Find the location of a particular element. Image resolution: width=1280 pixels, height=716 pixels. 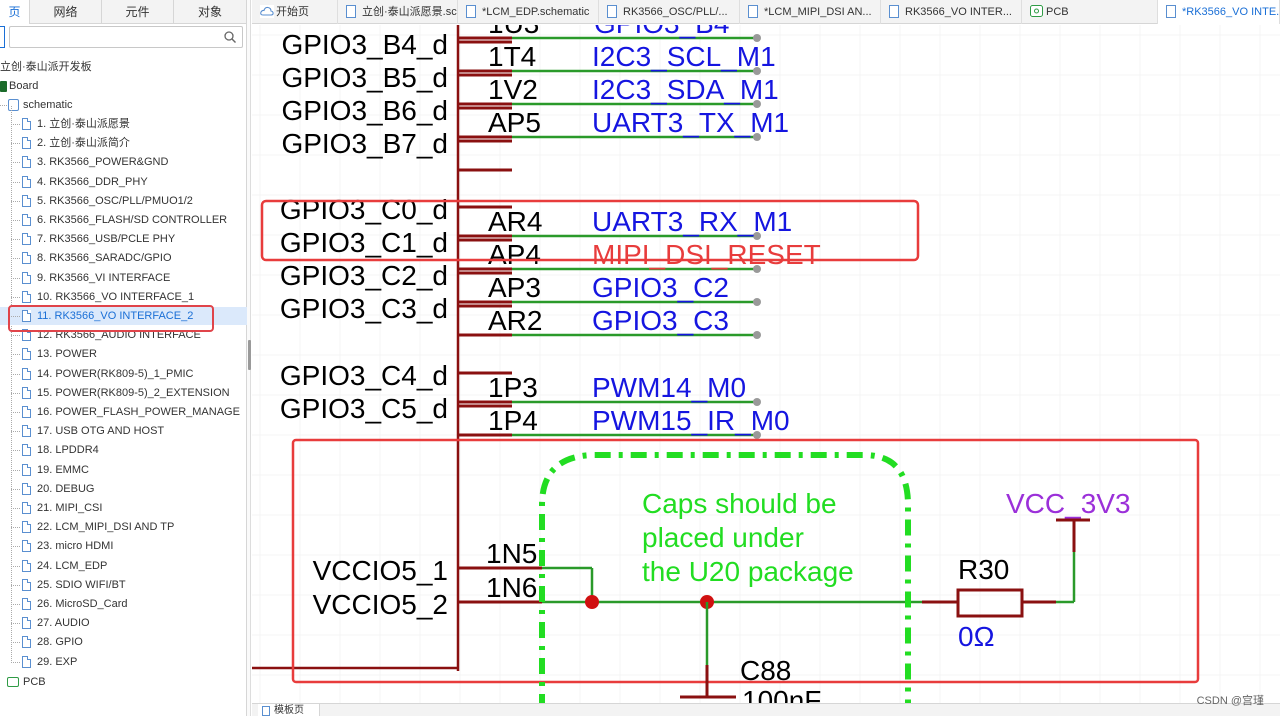

tab-nets: 网络 is located at coordinates (66, 12).